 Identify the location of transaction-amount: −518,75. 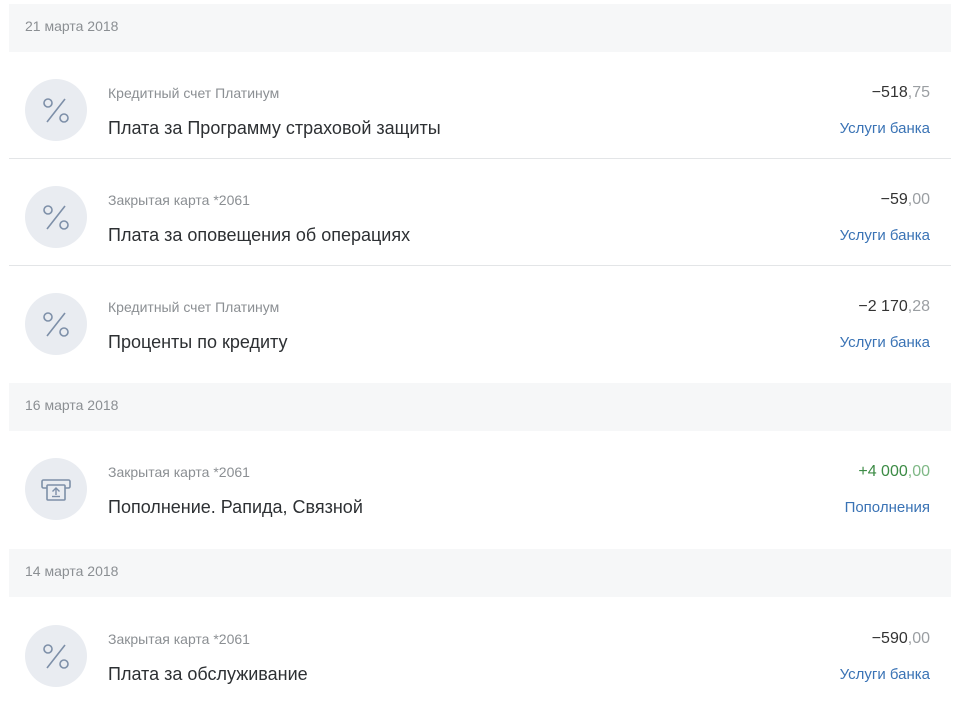
(900, 92).